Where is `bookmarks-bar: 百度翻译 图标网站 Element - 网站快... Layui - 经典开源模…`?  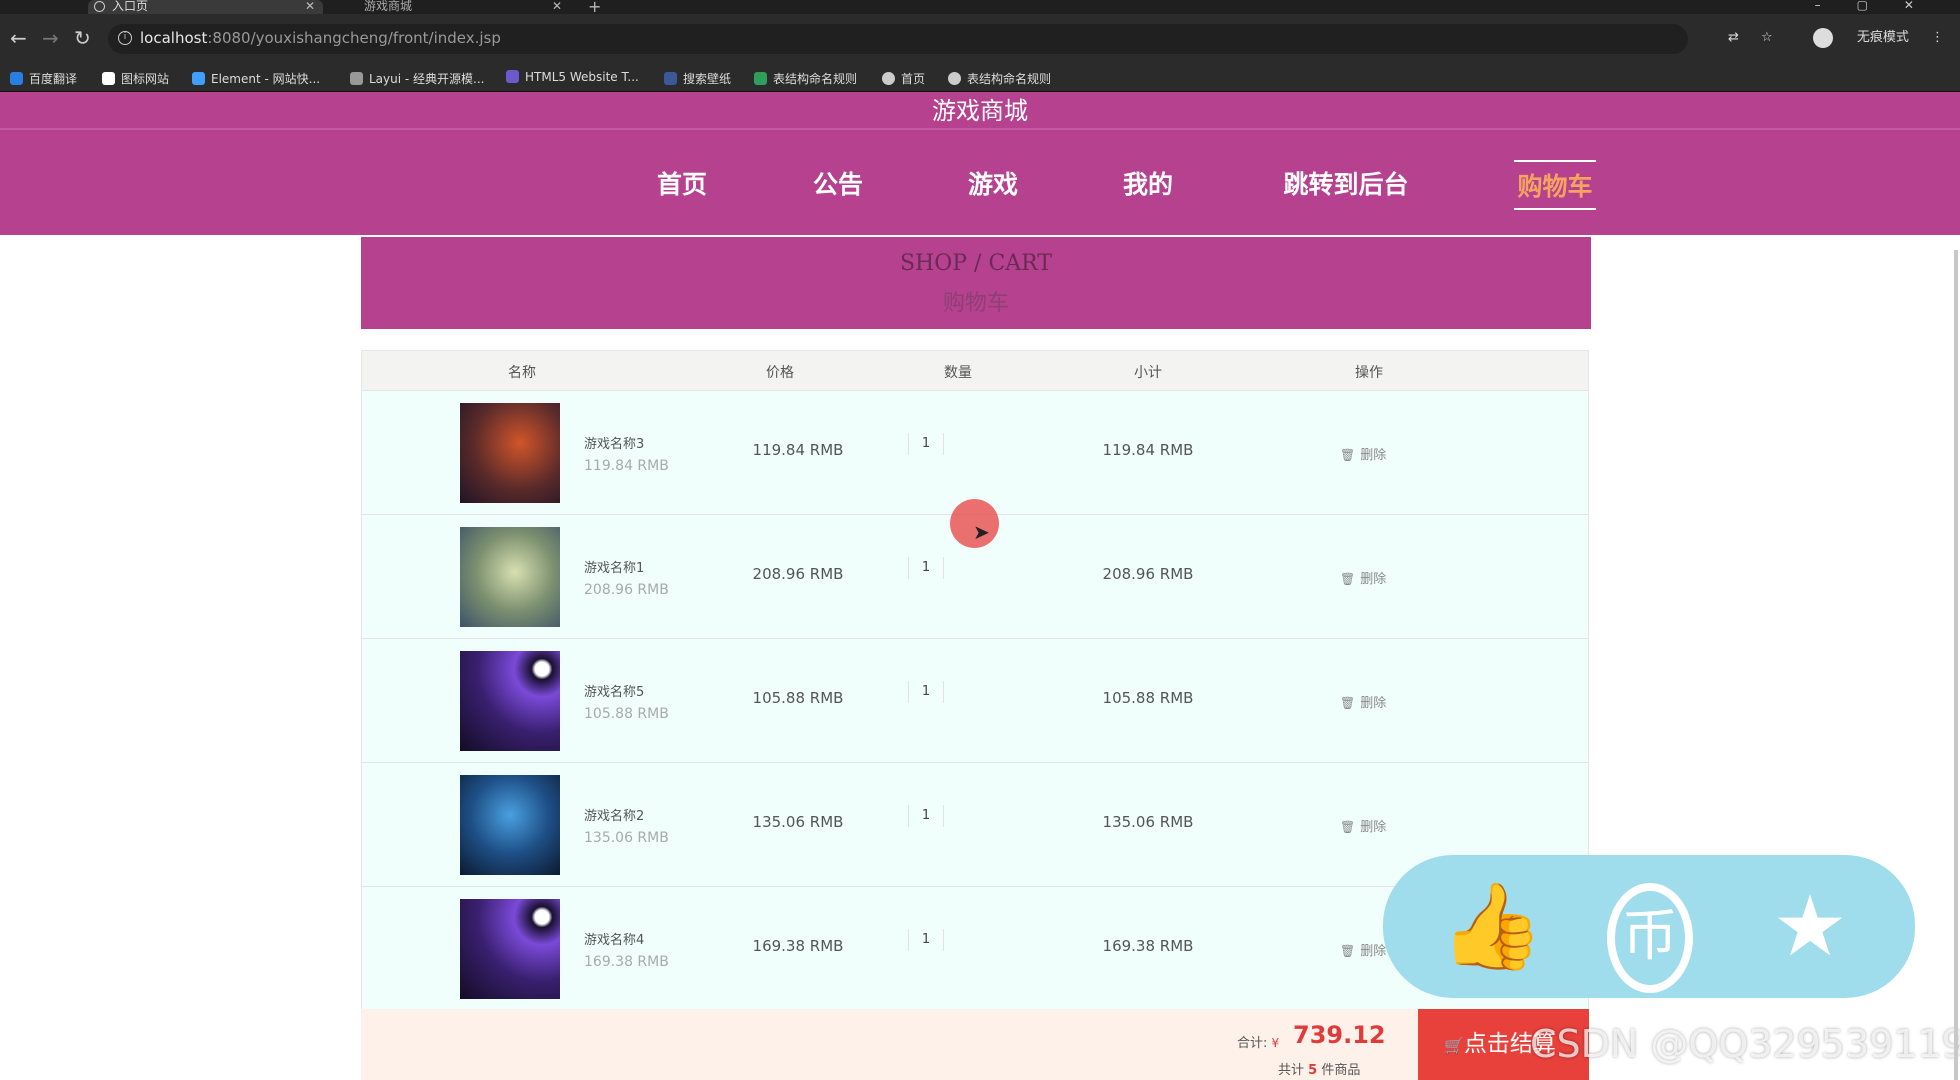
bookmarks-bar: 百度翻译 图标网站 Element - 网站快... Layui - 经典开源模… is located at coordinates (980, 78).